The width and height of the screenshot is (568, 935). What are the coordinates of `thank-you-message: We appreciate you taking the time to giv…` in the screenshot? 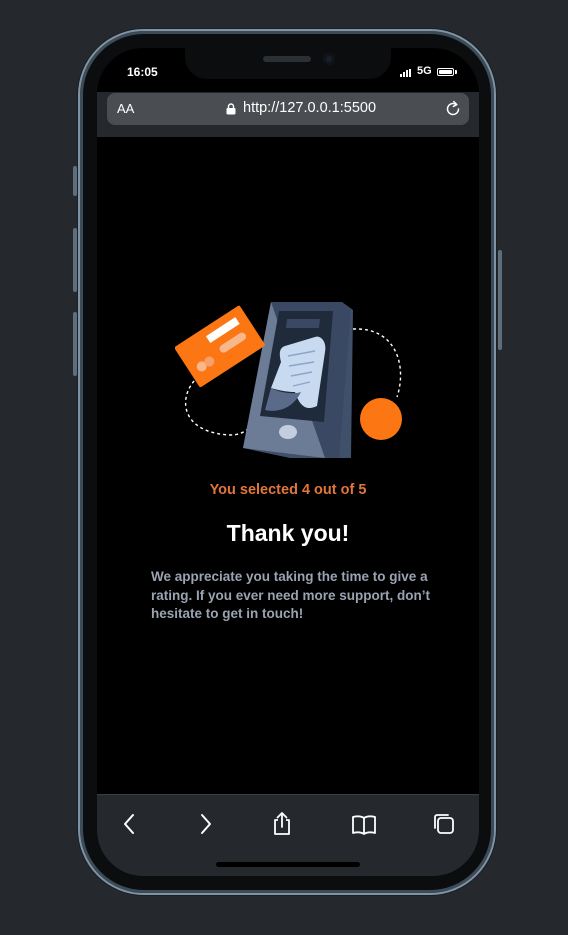 It's located at (291, 595).